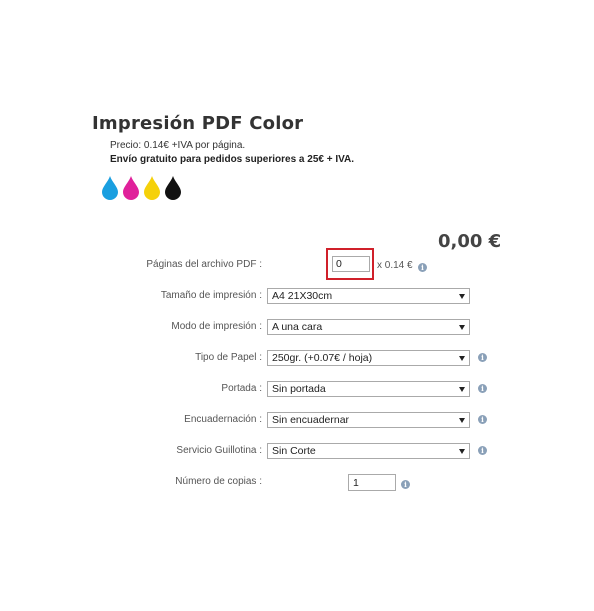 The width and height of the screenshot is (594, 611). I want to click on ink-drops, so click(141, 188).